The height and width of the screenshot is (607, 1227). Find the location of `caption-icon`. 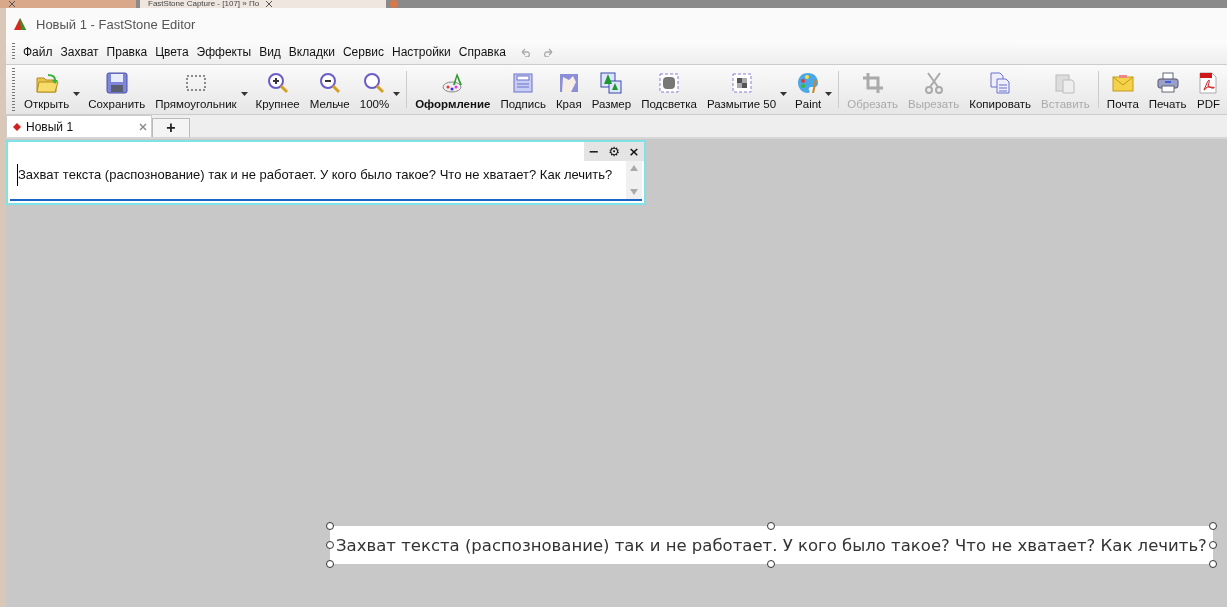

caption-icon is located at coordinates (523, 83).